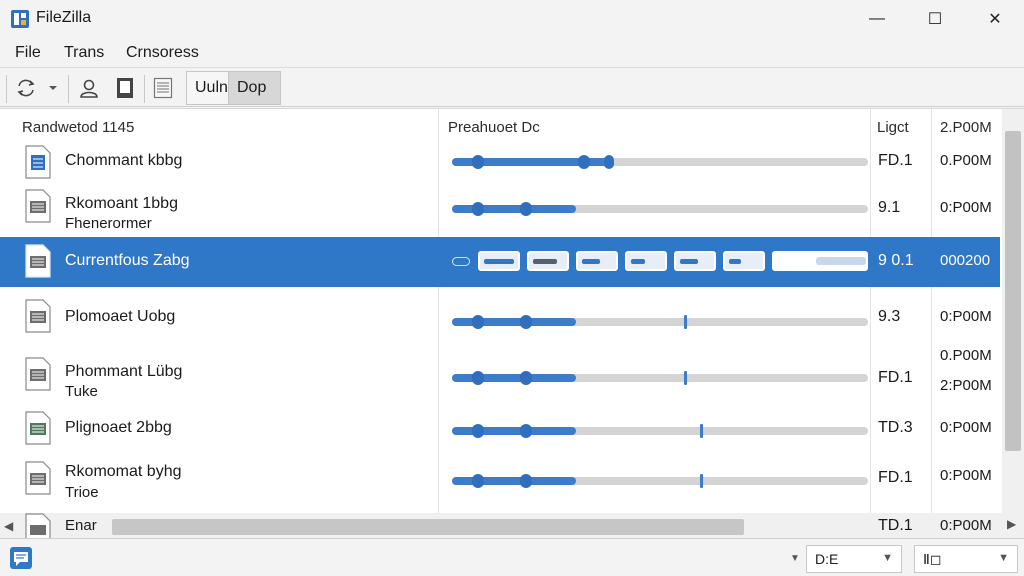 The image size is (1024, 576). I want to click on site-manager-button, so click(89, 88).